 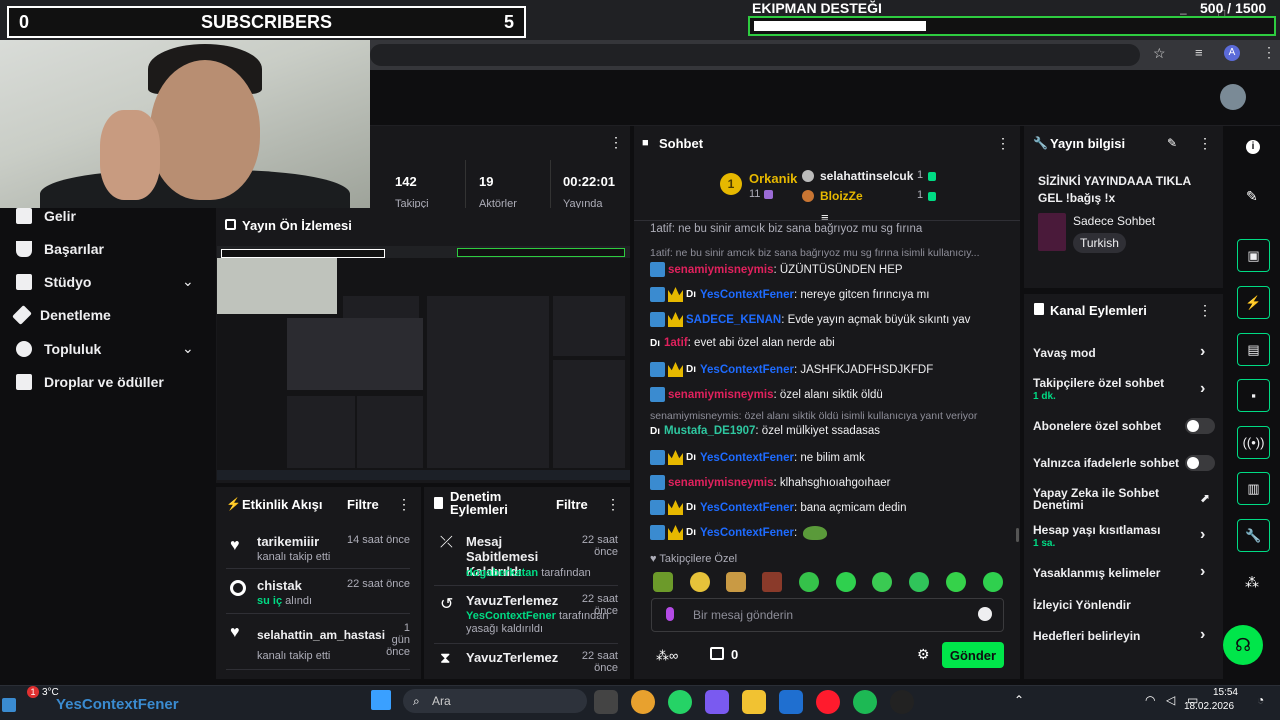 I want to click on activity-user: chistak, so click(x=279, y=585).